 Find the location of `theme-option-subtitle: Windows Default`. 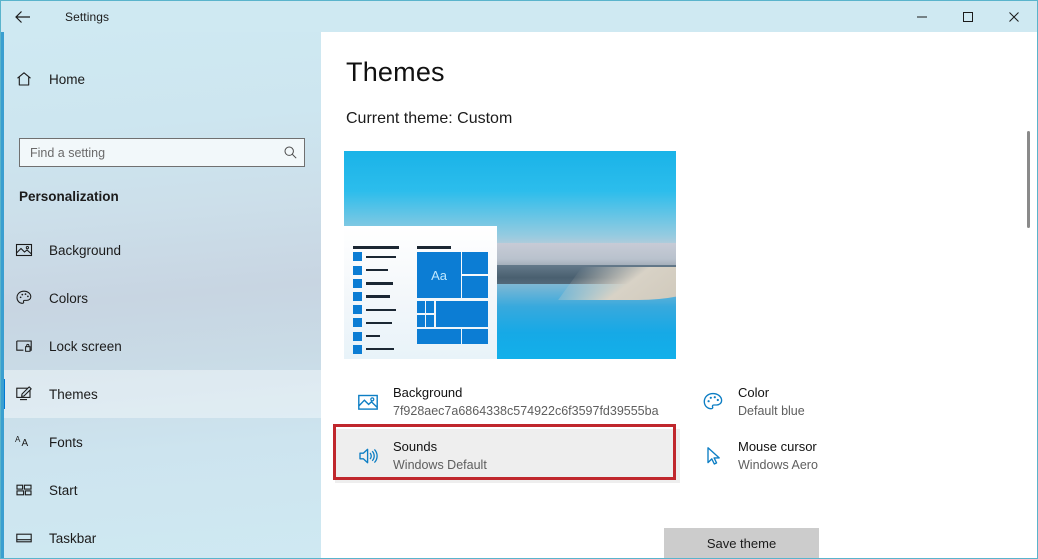

theme-option-subtitle: Windows Default is located at coordinates (440, 465).